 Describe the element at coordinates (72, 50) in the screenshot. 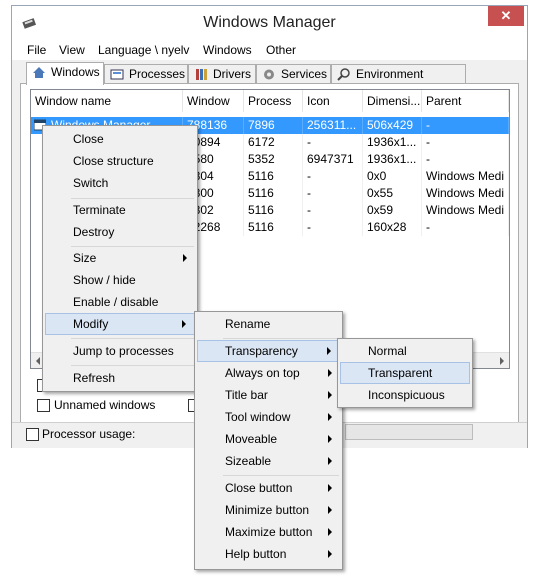

I see `menu-view: View` at that location.